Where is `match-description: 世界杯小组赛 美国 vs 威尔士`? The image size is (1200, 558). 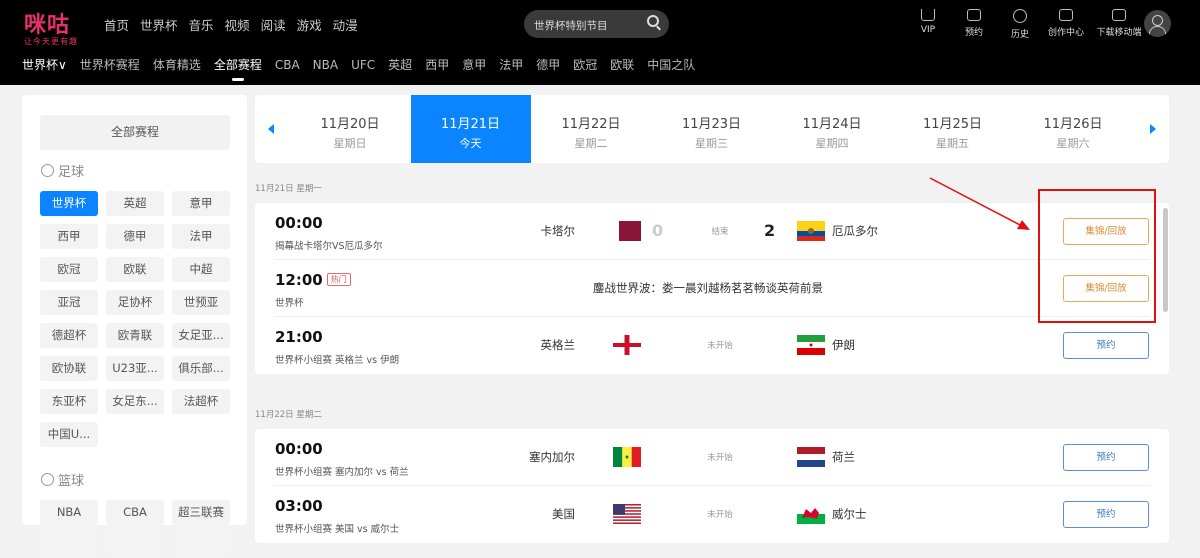
match-description: 世界杯小组赛 美国 vs 威尔士 is located at coordinates (337, 529).